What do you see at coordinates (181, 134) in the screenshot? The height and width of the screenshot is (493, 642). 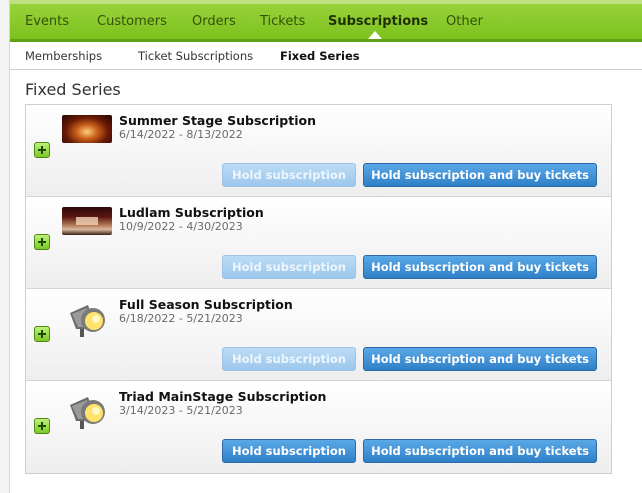 I see `subscription-dates: 6/14/2022 - 8/13/2022` at bounding box center [181, 134].